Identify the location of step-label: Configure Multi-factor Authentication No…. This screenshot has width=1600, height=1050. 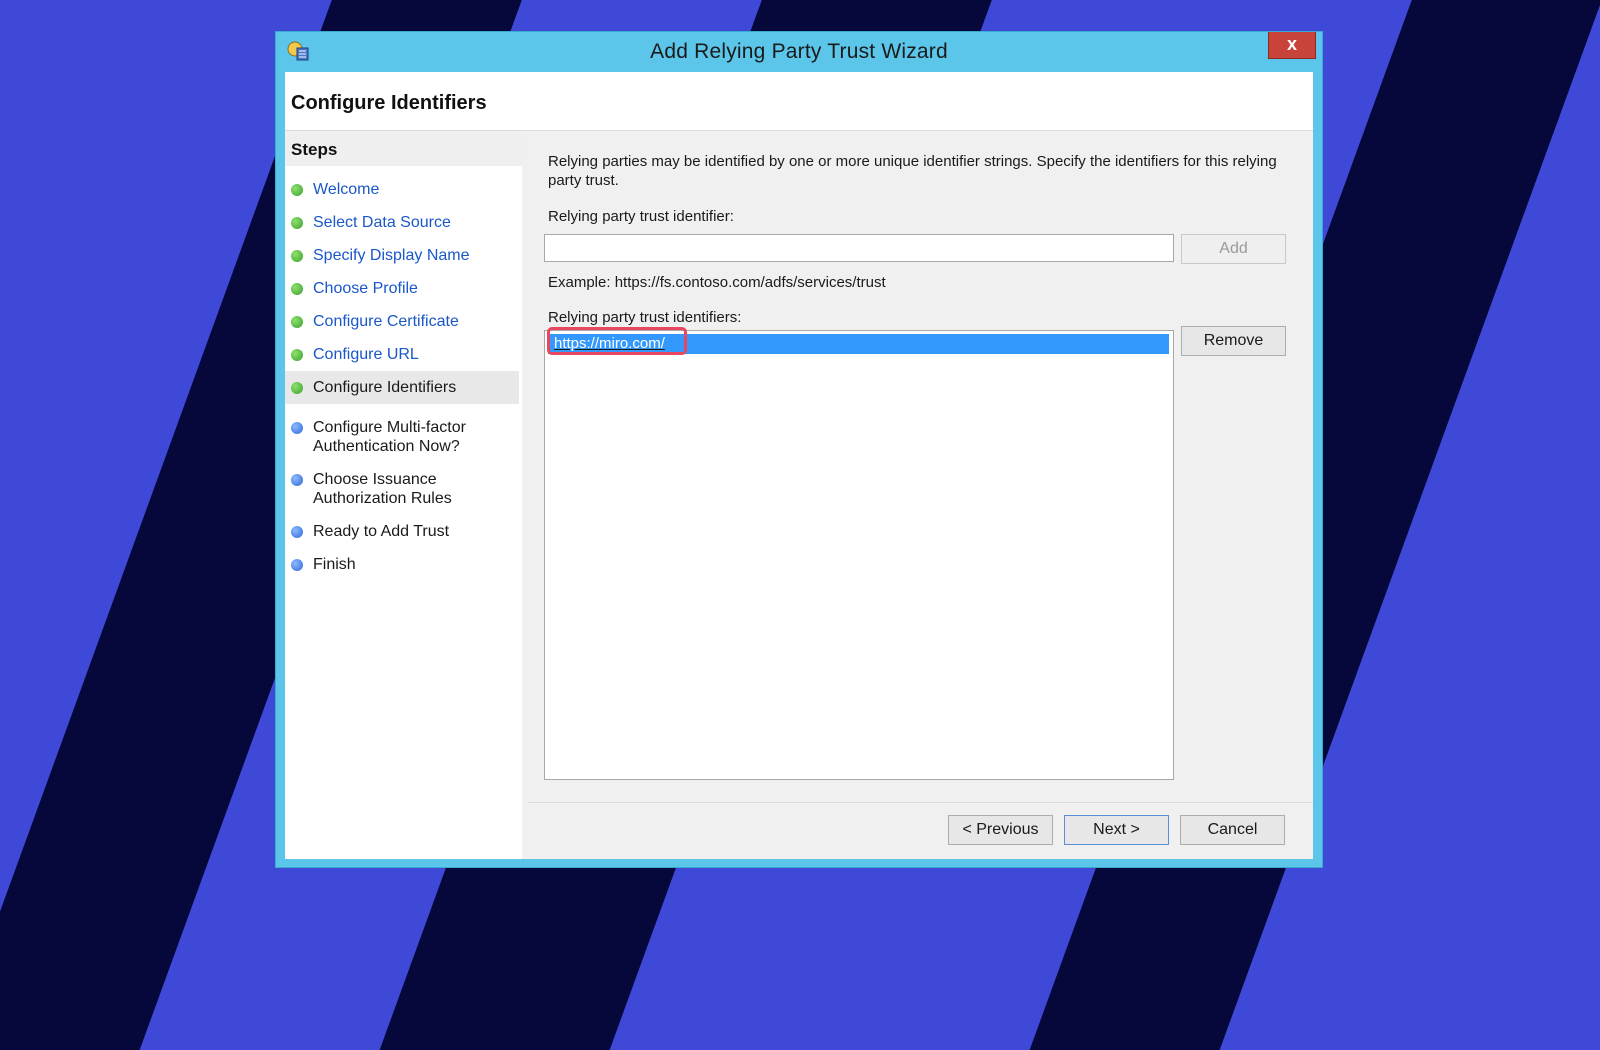
(389, 437).